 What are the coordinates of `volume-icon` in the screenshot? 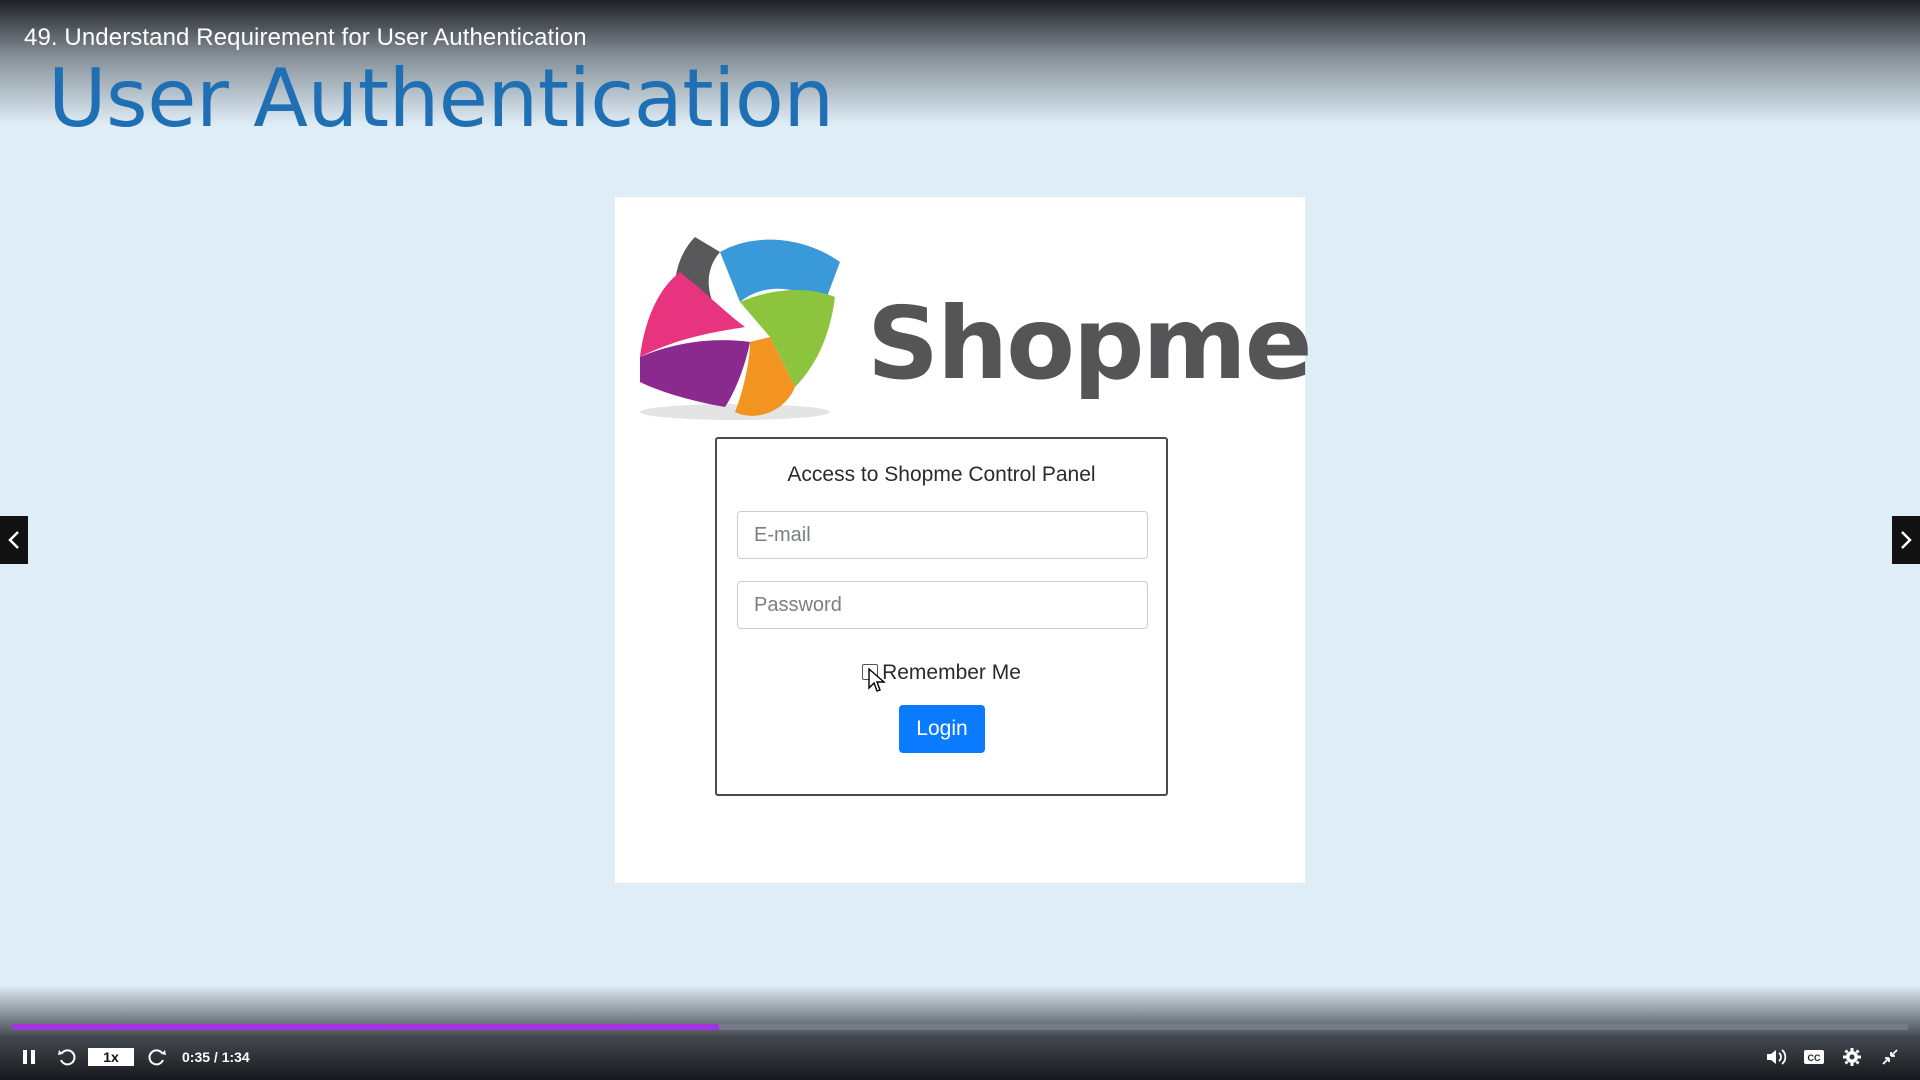 It's located at (1777, 1057).